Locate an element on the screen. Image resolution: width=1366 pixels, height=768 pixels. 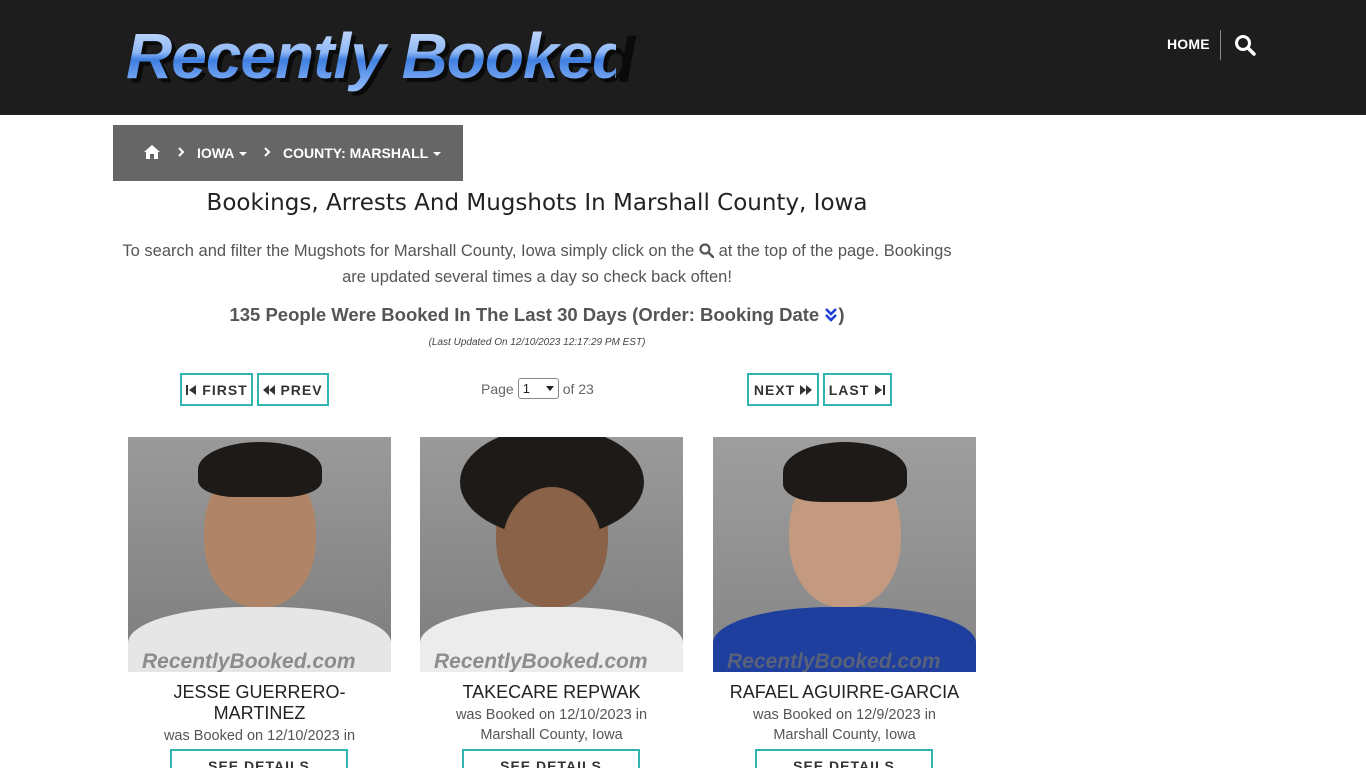
prev-page-button: PREV is located at coordinates (293, 389).